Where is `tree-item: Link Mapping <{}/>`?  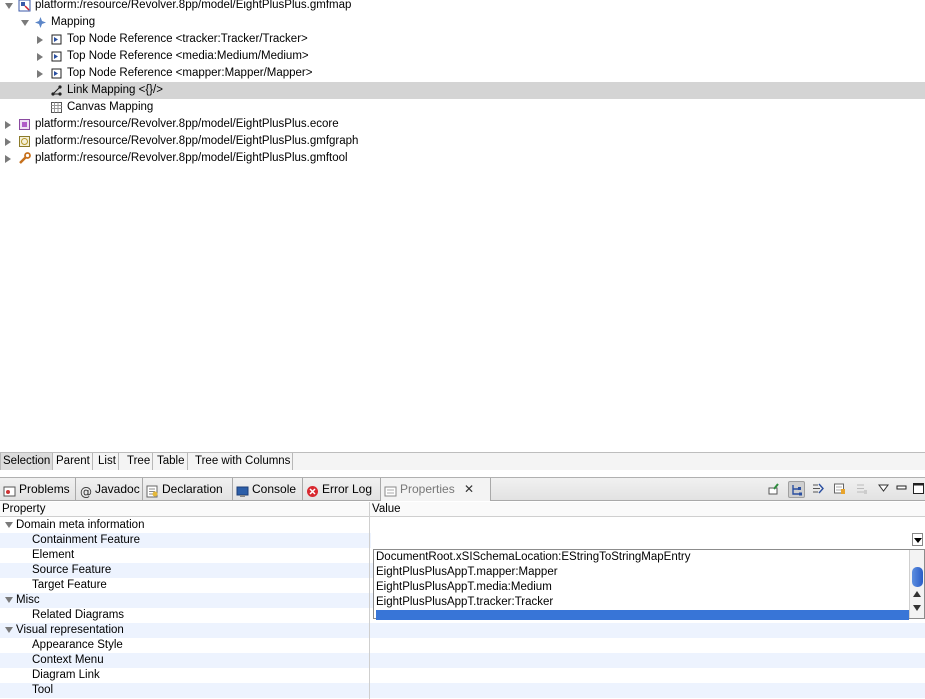 tree-item: Link Mapping <{}/> is located at coordinates (462, 90).